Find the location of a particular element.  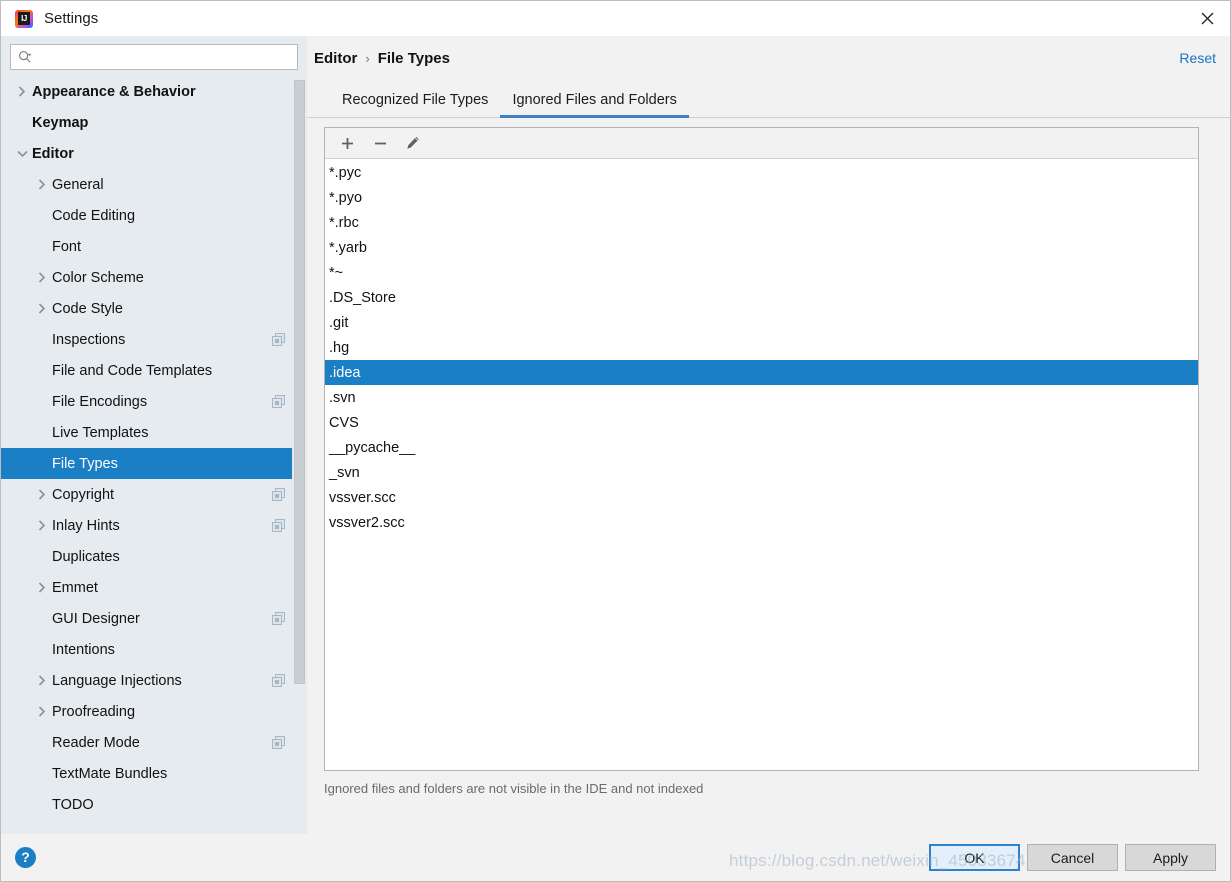

dialog-footer: OK Cancel Apply is located at coordinates (768, 857).